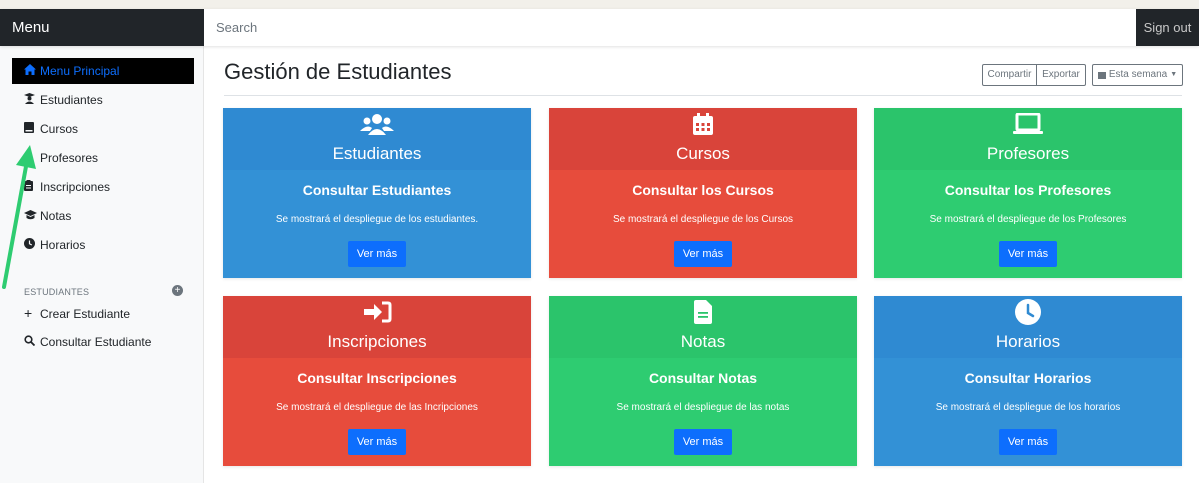 This screenshot has width=1199, height=483. I want to click on card-header: Horarios, so click(1028, 327).